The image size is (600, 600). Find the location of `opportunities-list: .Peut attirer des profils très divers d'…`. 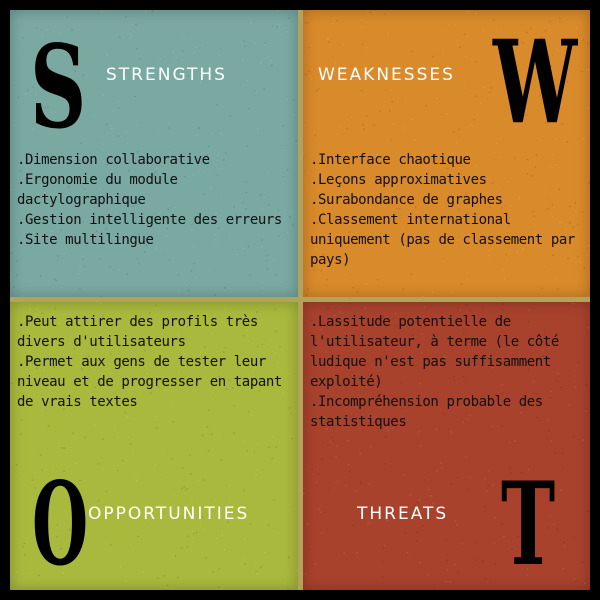

opportunities-list: .Peut attirer des profils très divers d'… is located at coordinates (153, 362).